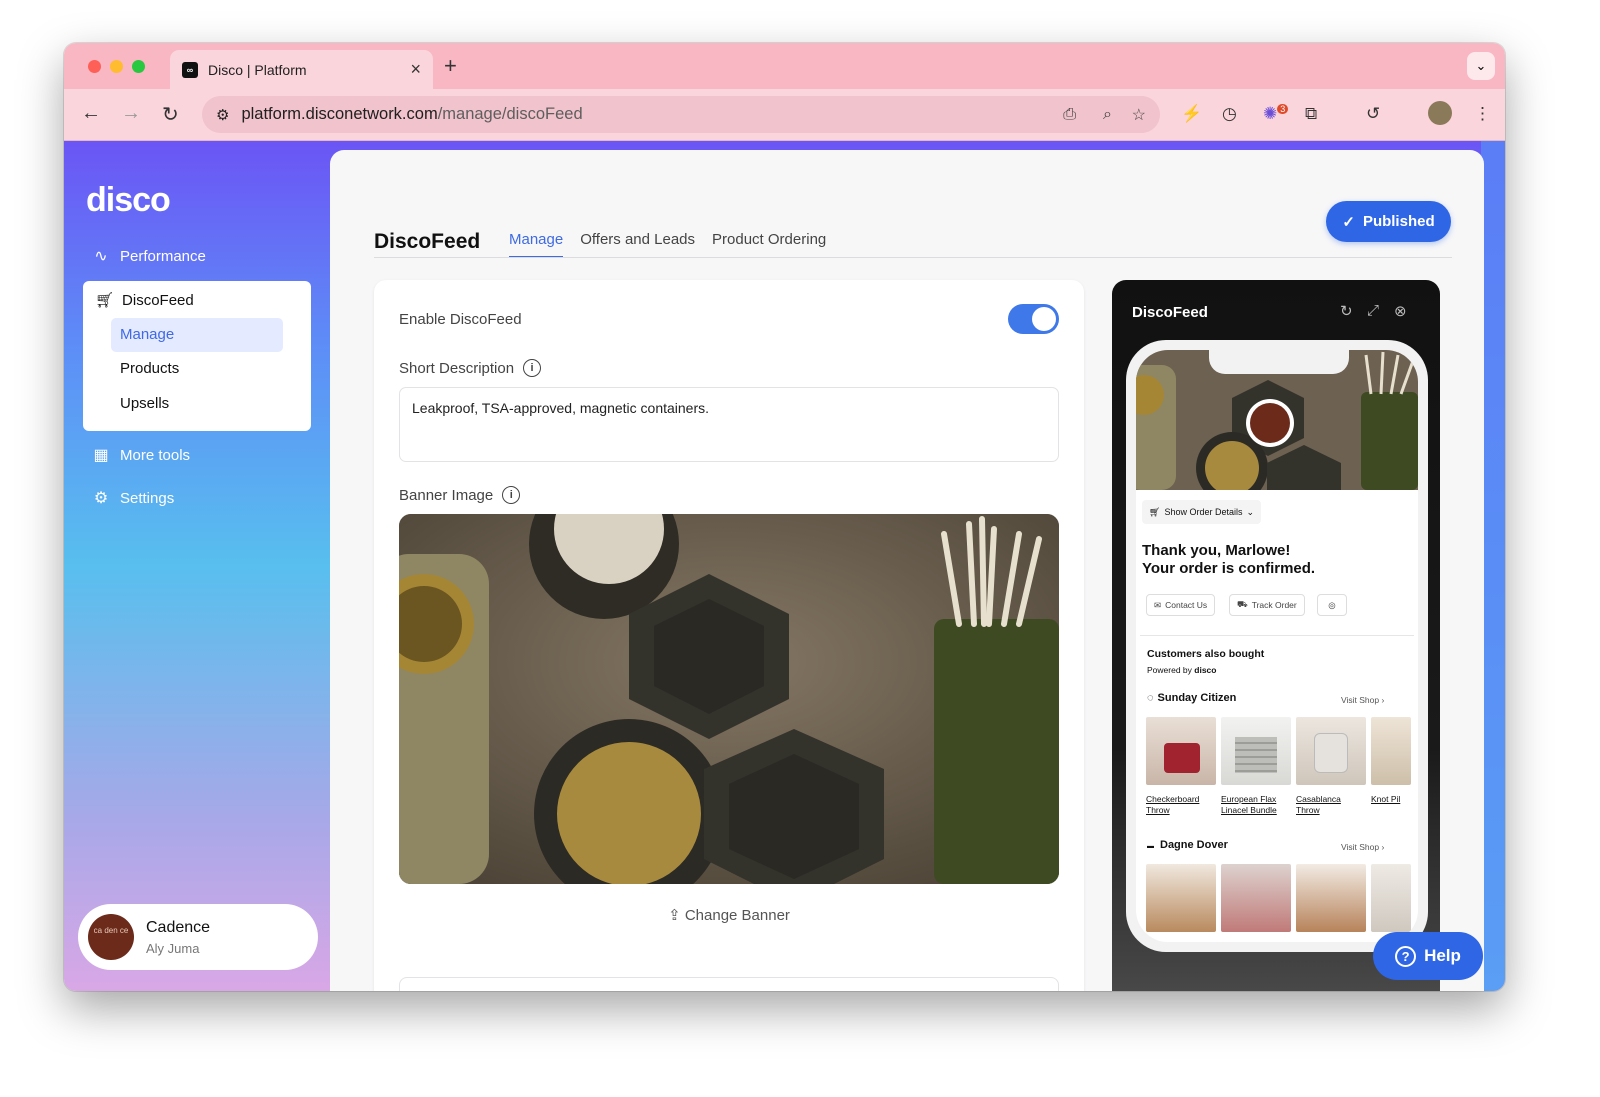  I want to click on nav-manage: Manage, so click(197, 335).